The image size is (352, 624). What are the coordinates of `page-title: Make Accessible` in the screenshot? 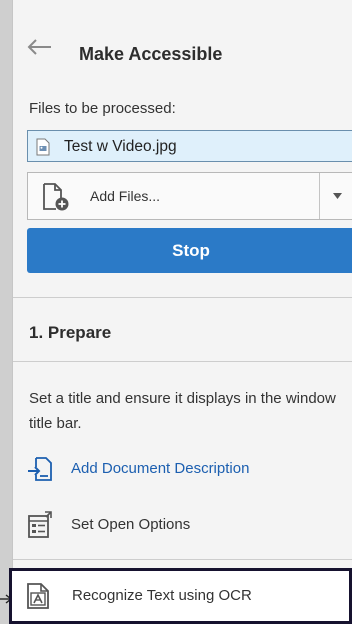 It's located at (151, 54).